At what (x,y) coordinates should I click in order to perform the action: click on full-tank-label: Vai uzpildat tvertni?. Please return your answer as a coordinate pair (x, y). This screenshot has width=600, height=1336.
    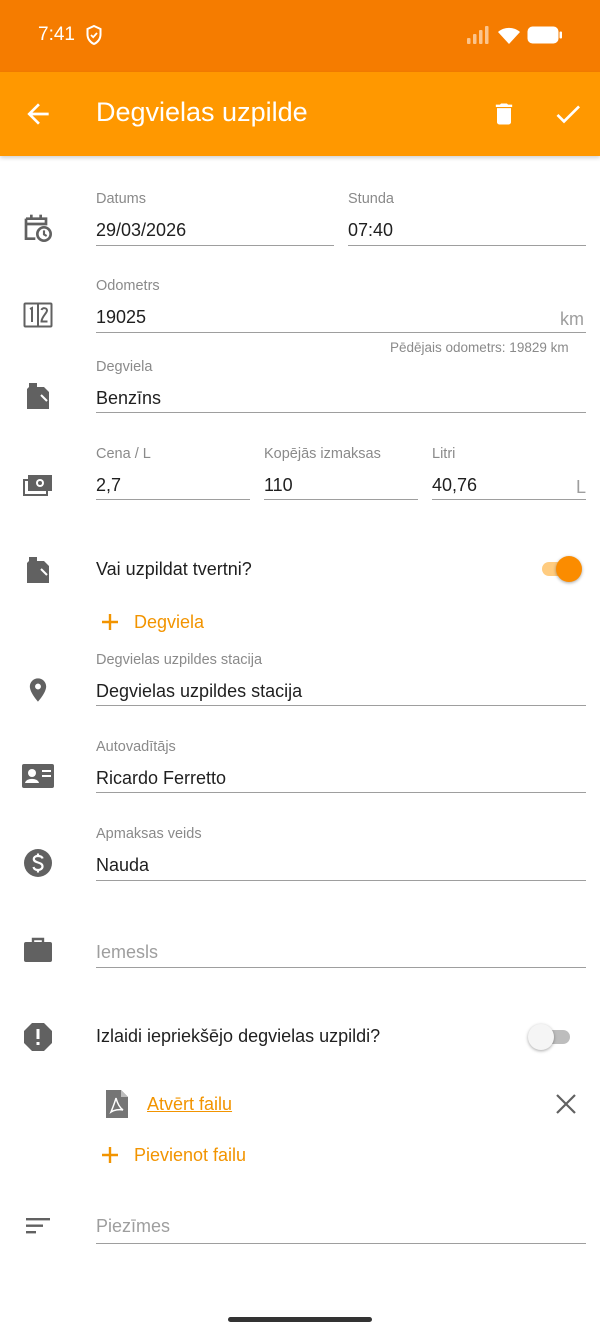
    Looking at the image, I should click on (174, 569).